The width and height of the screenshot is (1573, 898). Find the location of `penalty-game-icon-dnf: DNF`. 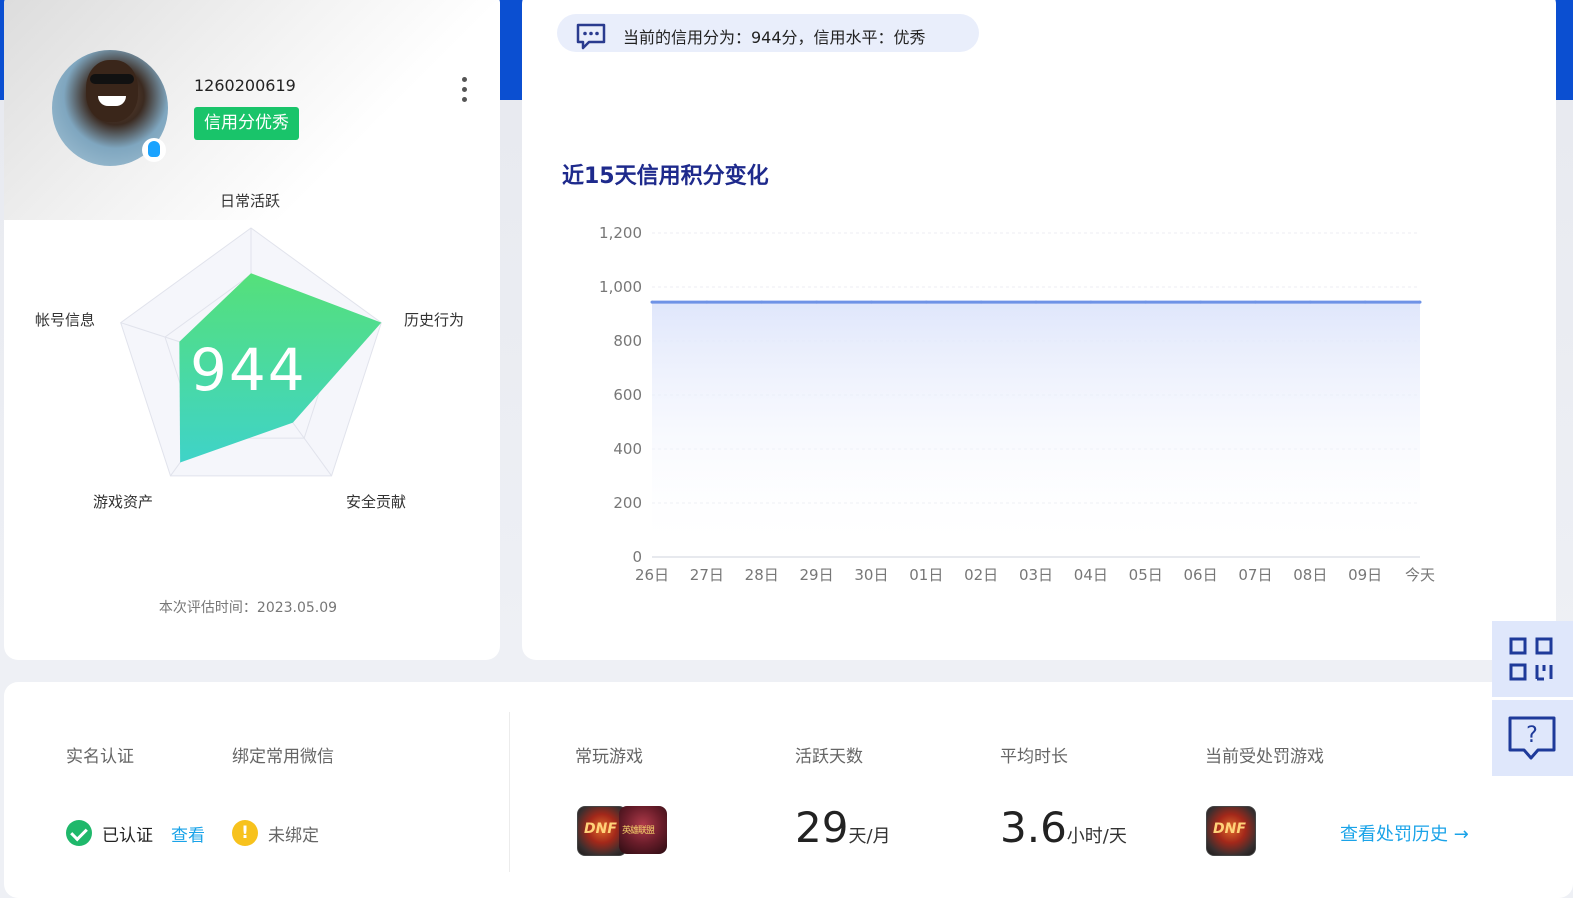

penalty-game-icon-dnf: DNF is located at coordinates (1231, 831).